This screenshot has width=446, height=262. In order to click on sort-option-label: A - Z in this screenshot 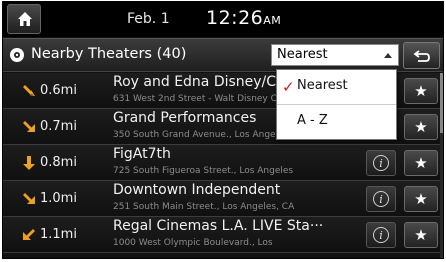, I will do `click(312, 120)`.